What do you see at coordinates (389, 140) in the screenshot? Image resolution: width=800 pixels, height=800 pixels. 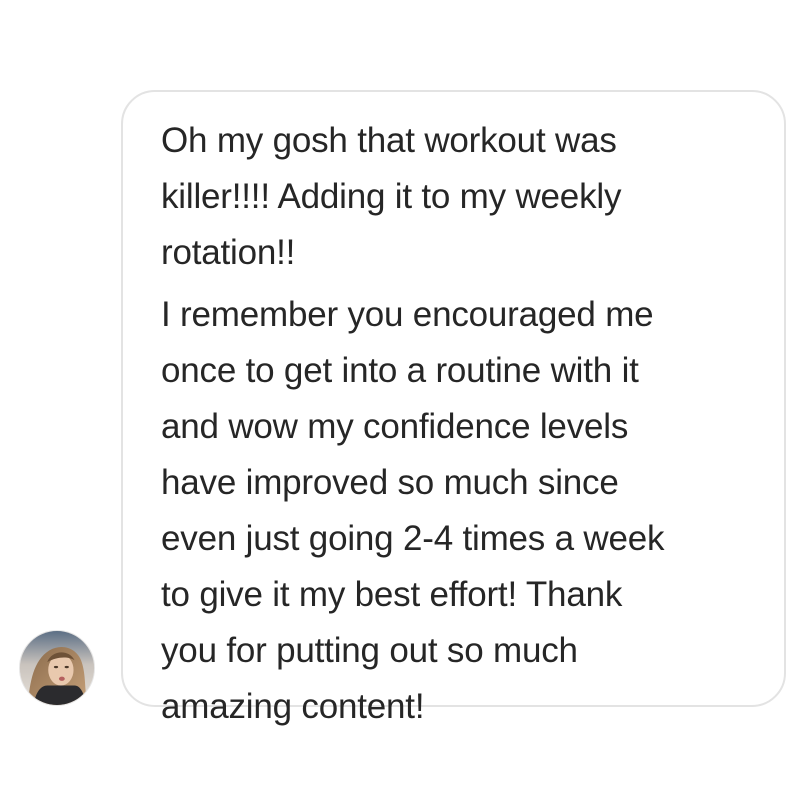 I see `message-line: Oh my gosh that workout was` at bounding box center [389, 140].